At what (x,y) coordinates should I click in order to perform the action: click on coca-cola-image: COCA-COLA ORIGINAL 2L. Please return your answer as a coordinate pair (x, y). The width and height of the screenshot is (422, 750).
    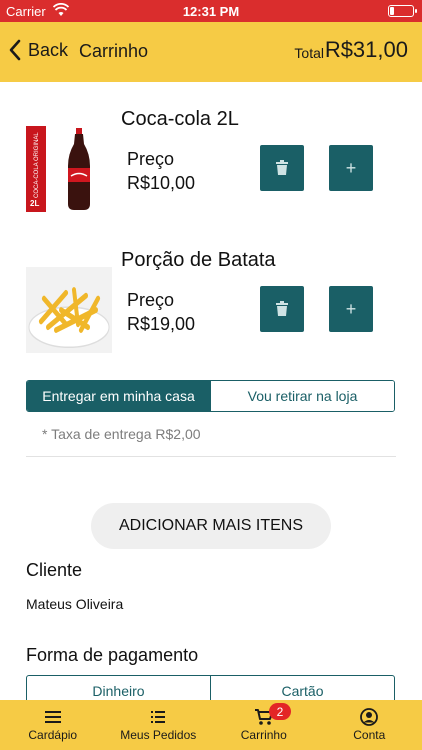
    Looking at the image, I should click on (58, 169).